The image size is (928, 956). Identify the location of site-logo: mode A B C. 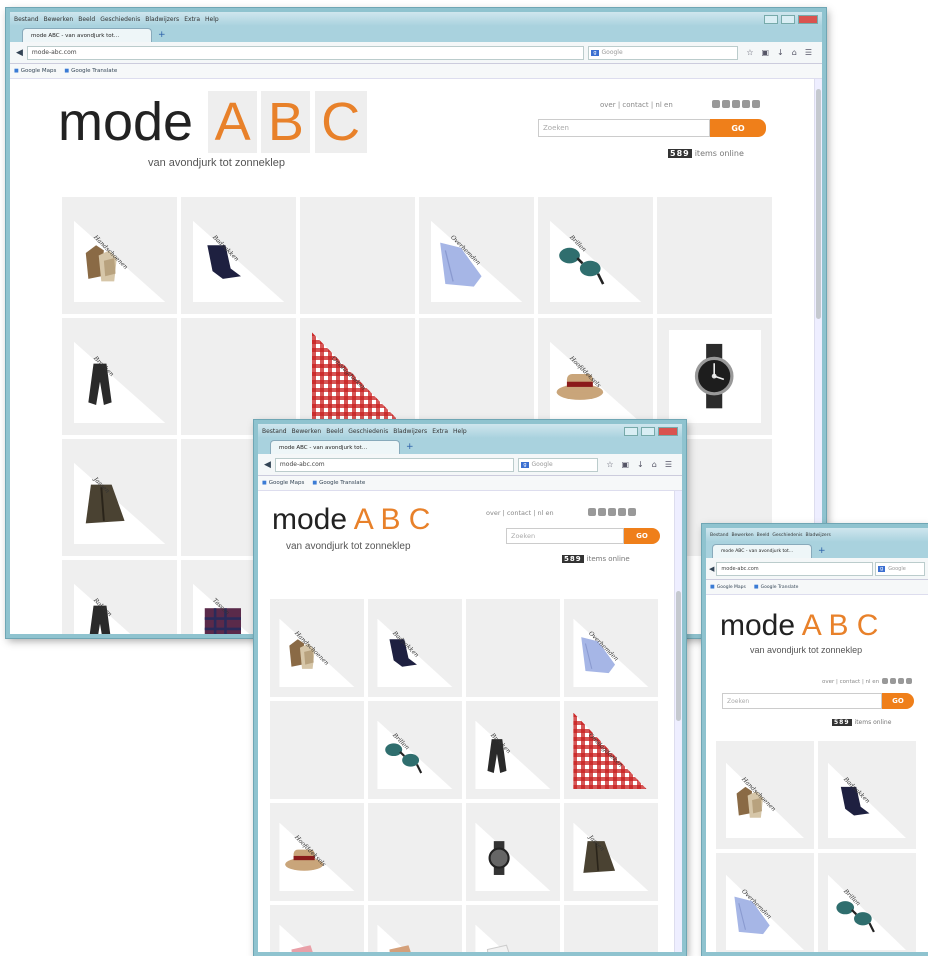
(351, 520).